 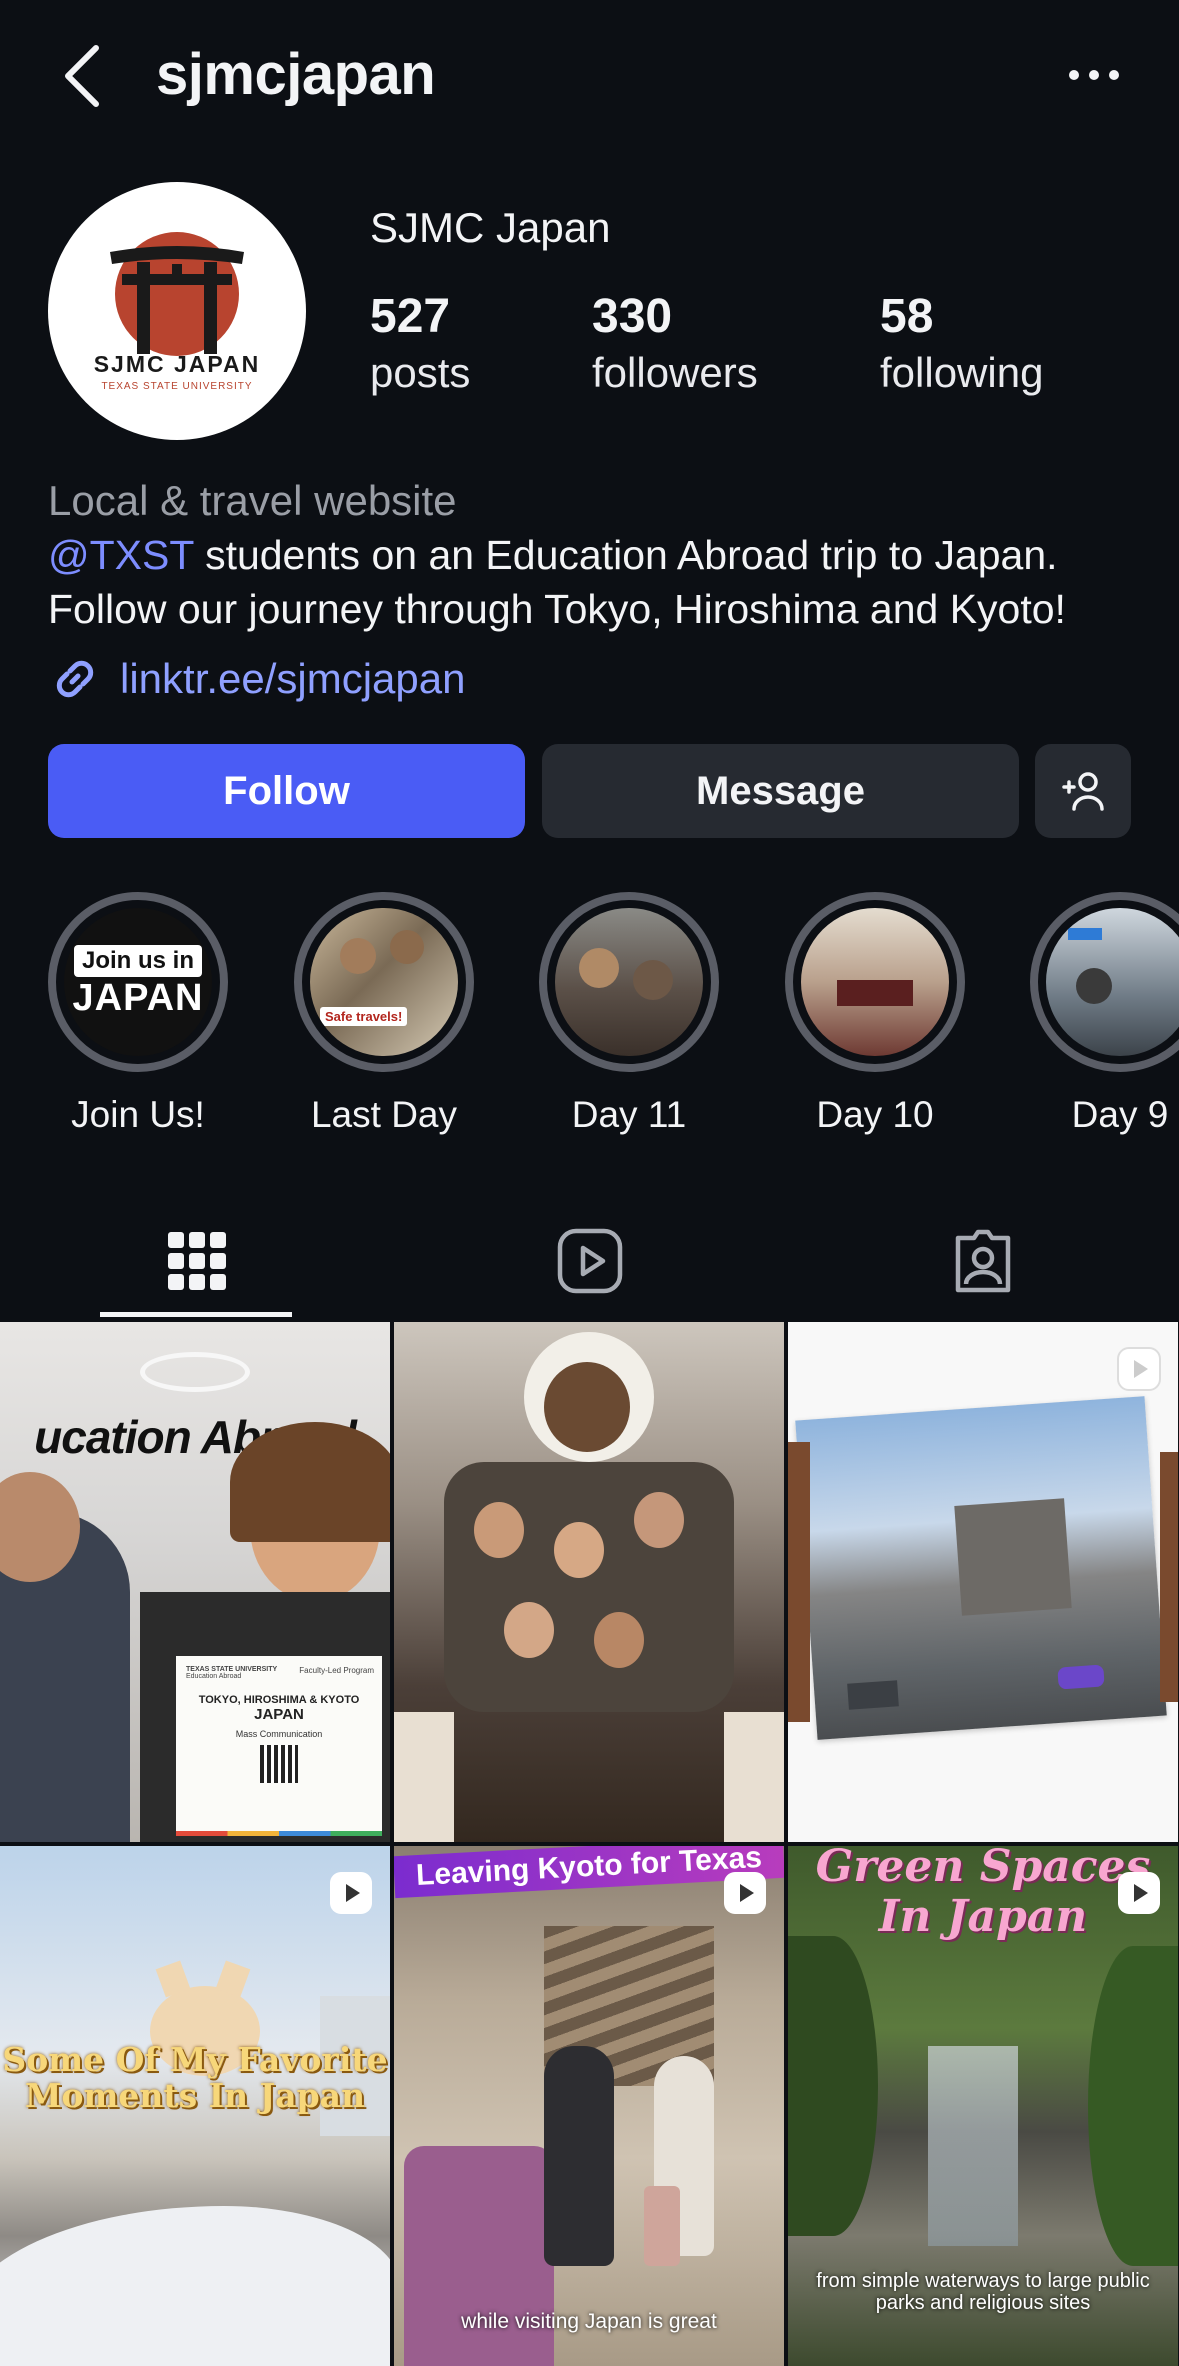 I want to click on tab-posts-grid, so click(x=197, y=1261).